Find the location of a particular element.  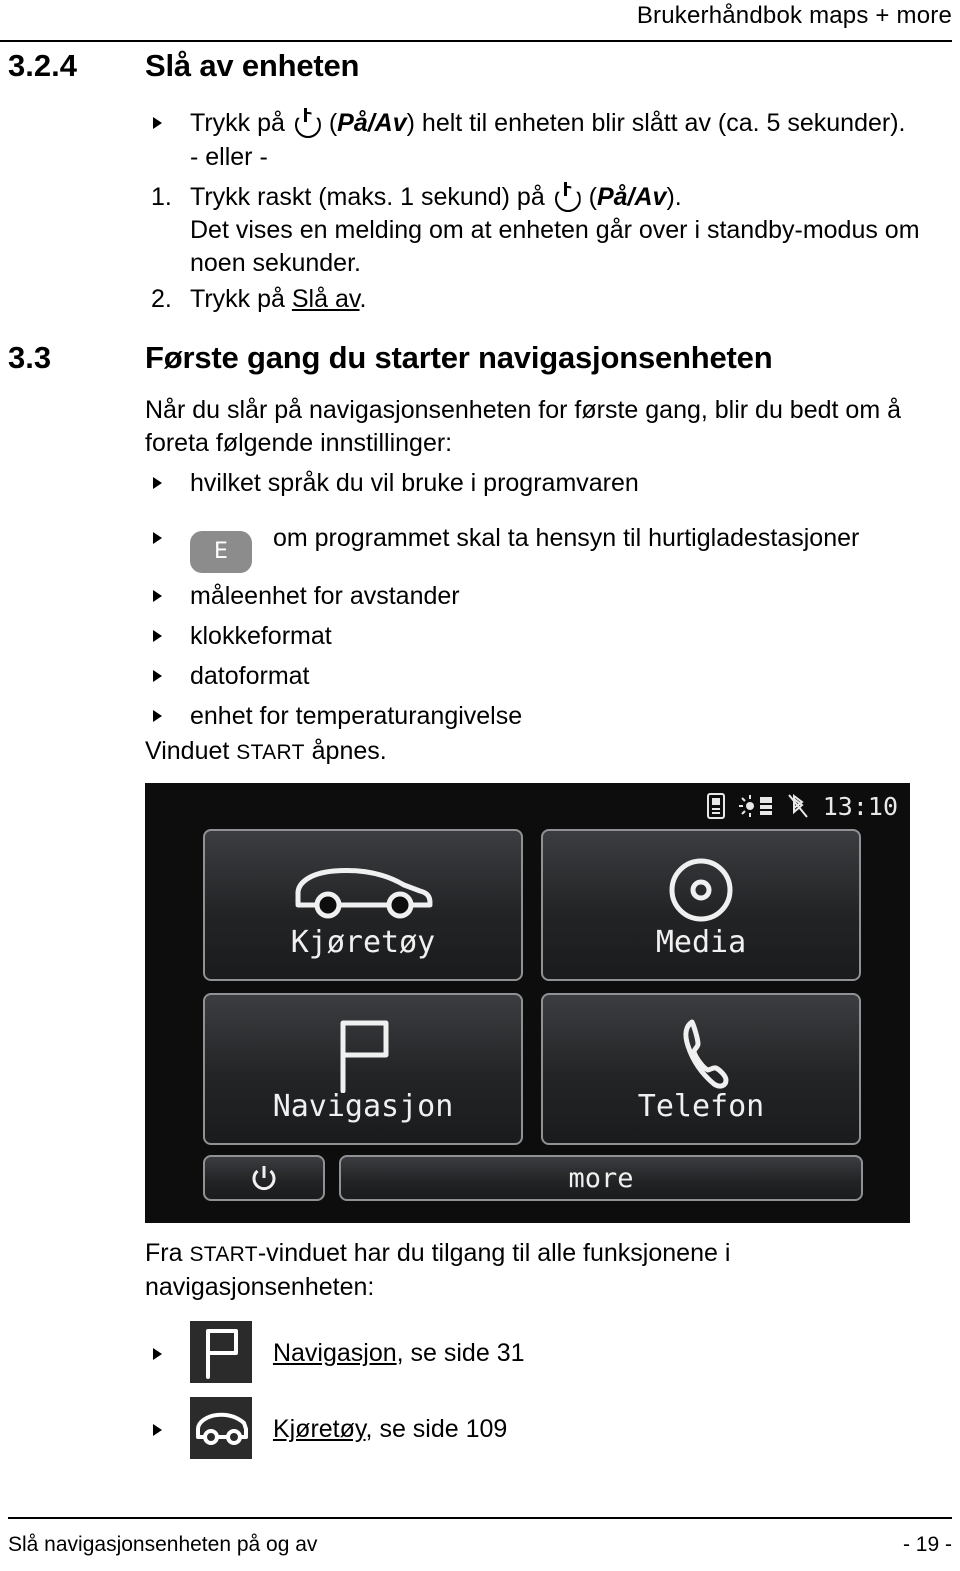

header-divider is located at coordinates (476, 41).